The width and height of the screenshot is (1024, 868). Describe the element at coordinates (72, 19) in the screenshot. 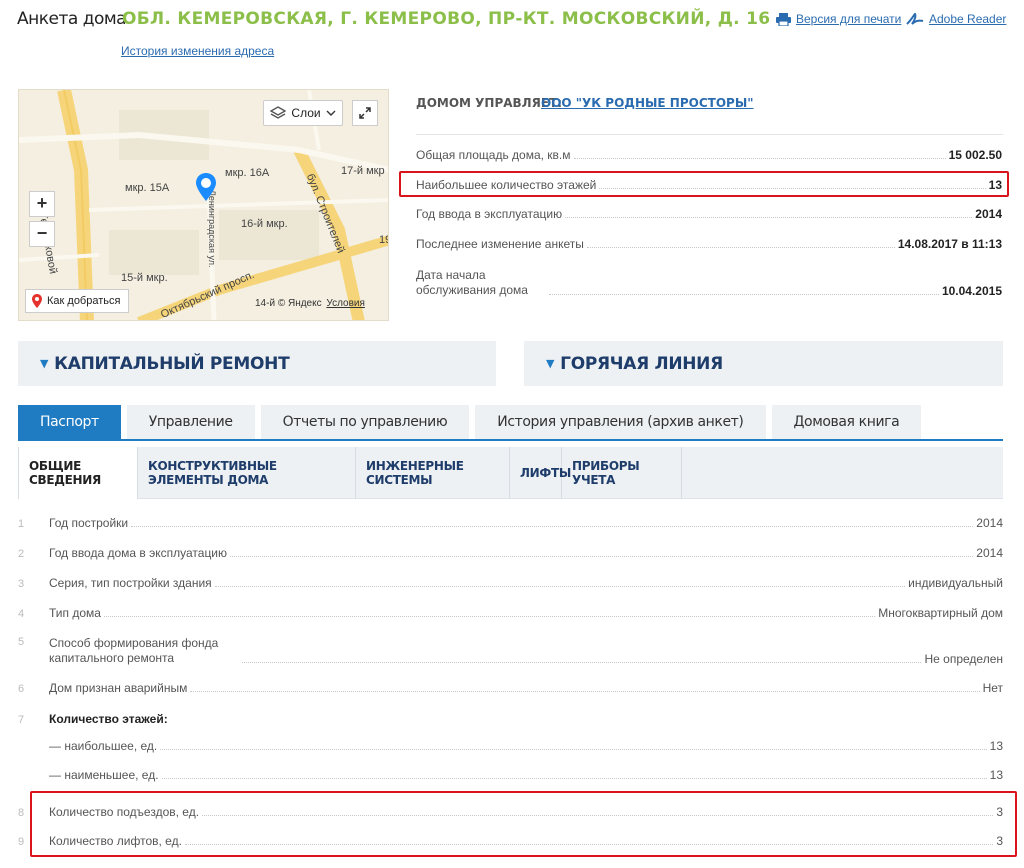

I see `page-title: Анкета дома` at that location.